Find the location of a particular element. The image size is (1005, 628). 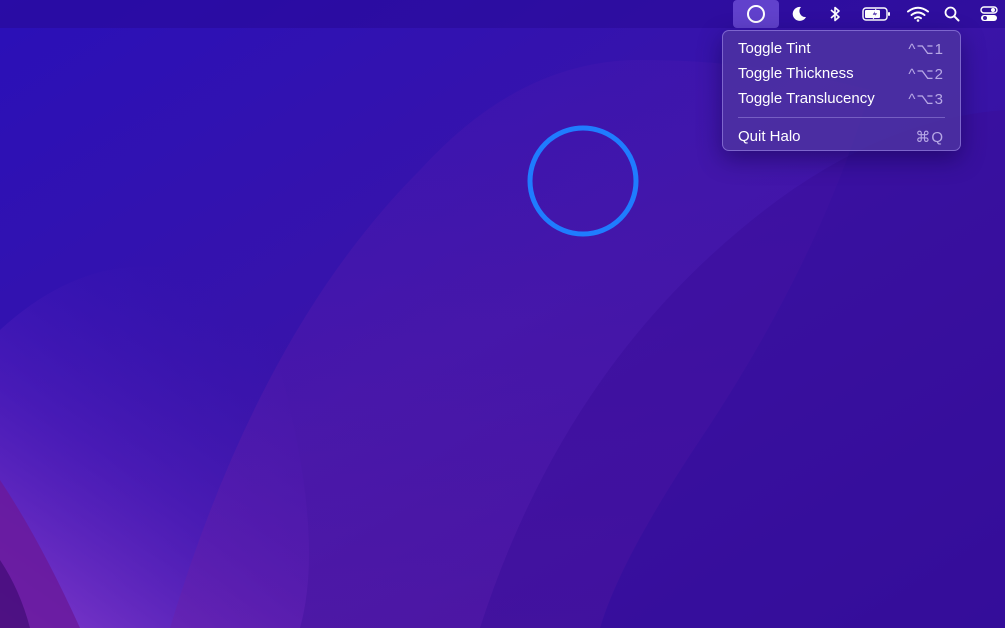

bluetooth-icon is located at coordinates (835, 14).